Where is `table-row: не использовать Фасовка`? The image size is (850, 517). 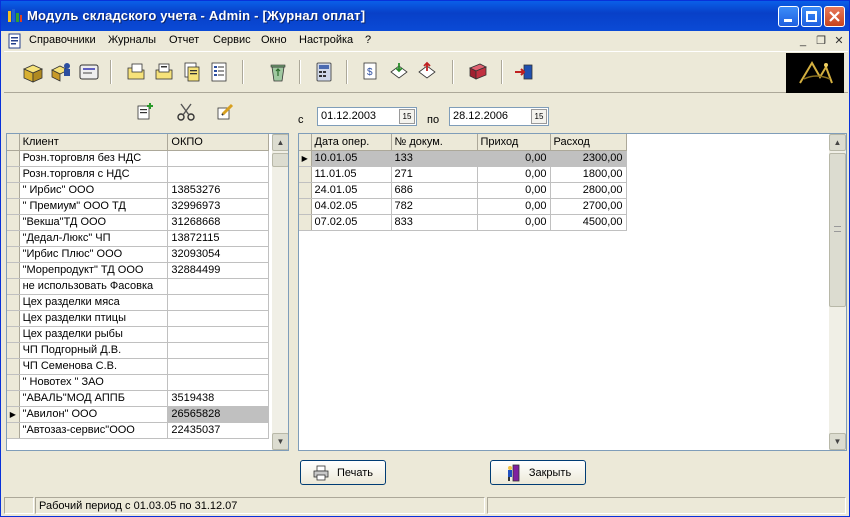 table-row: не использовать Фасовка is located at coordinates (138, 286).